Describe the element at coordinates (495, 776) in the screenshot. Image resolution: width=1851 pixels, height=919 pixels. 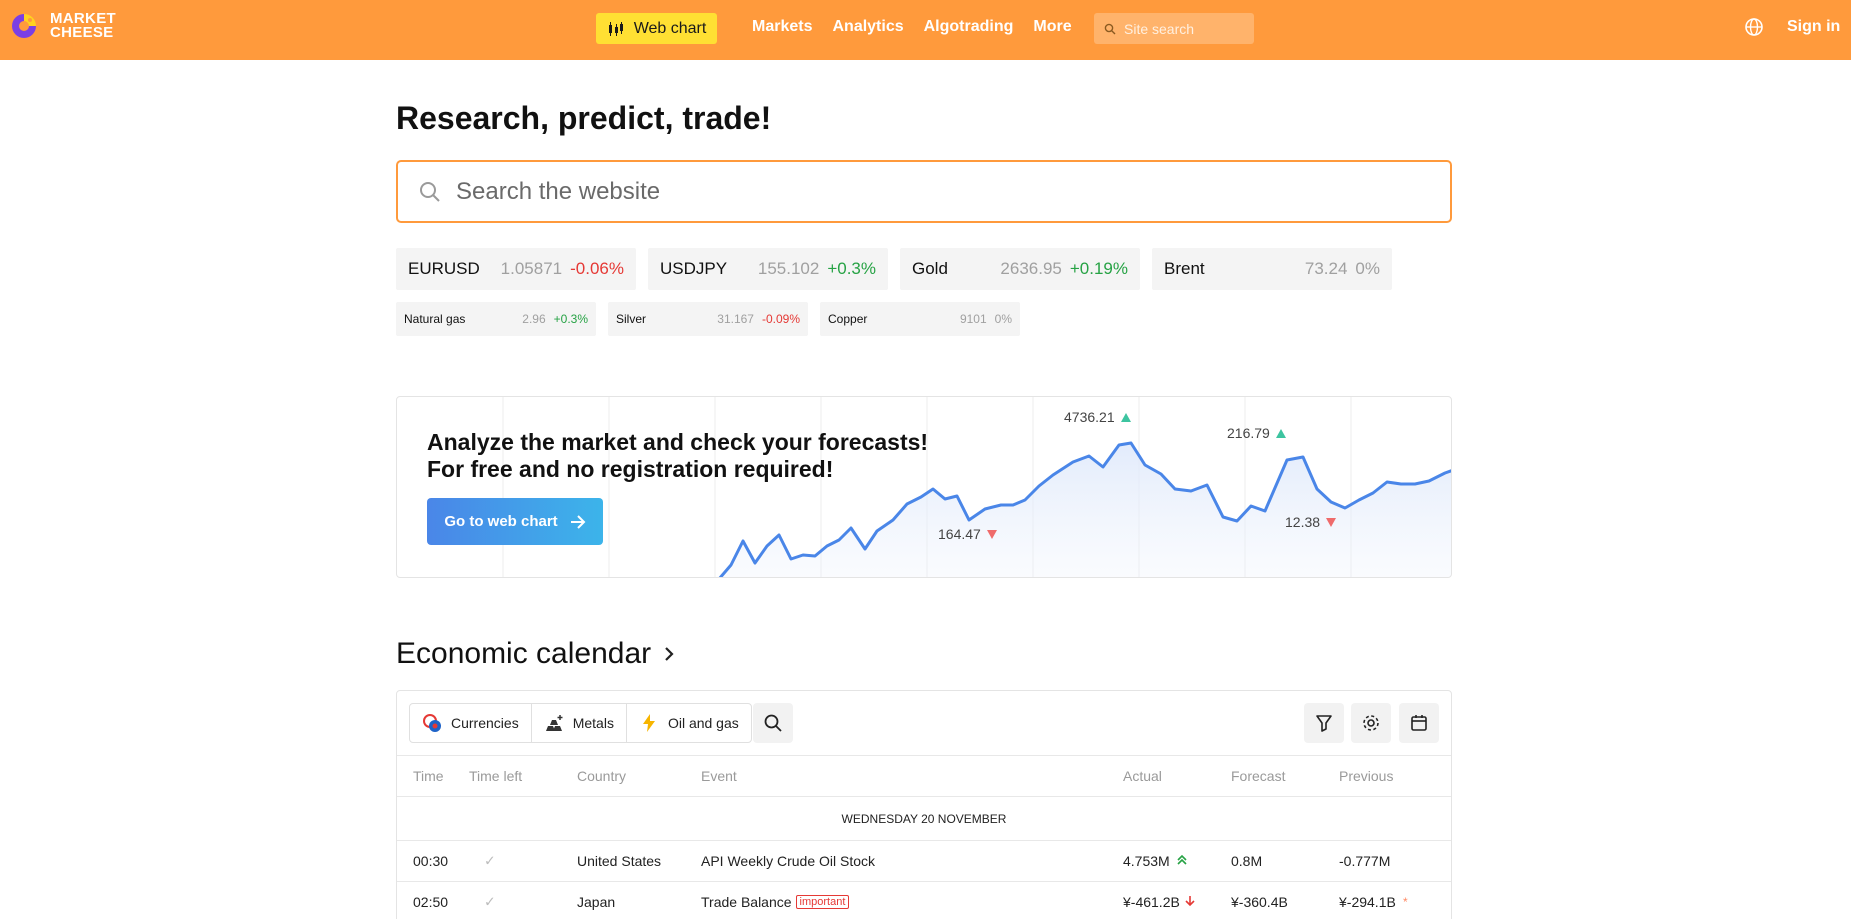
I see `col-time-left: Time left` at that location.